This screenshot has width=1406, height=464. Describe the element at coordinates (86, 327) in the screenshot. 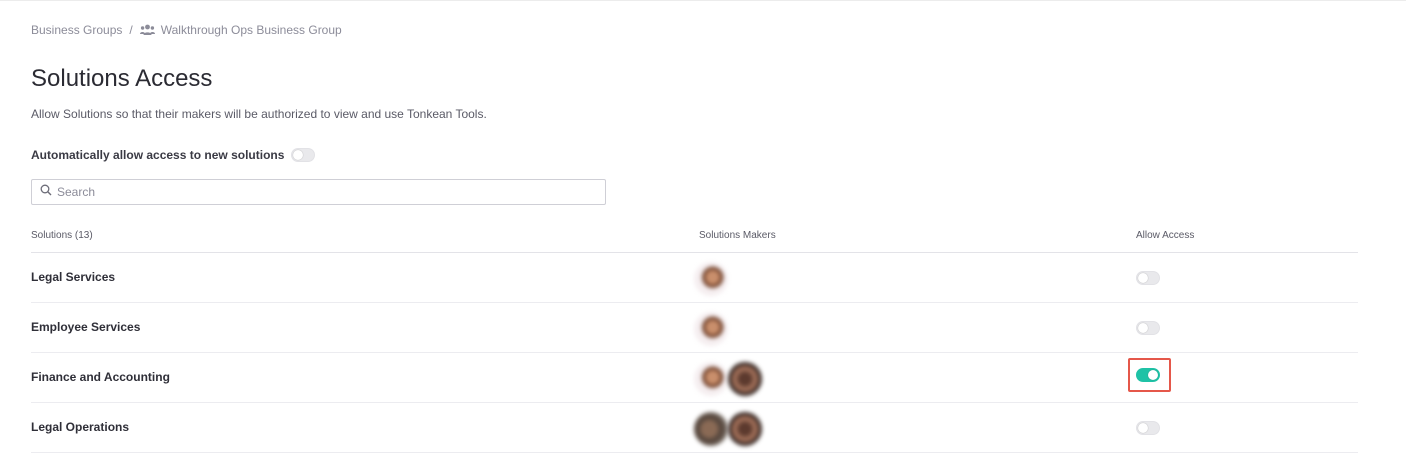

I see `solution-name: Employee Services` at that location.